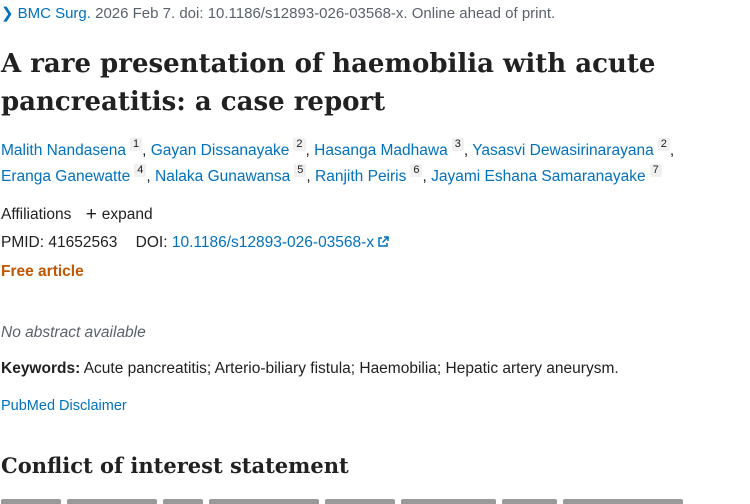  Describe the element at coordinates (361, 498) in the screenshot. I see `cut-off-text` at that location.